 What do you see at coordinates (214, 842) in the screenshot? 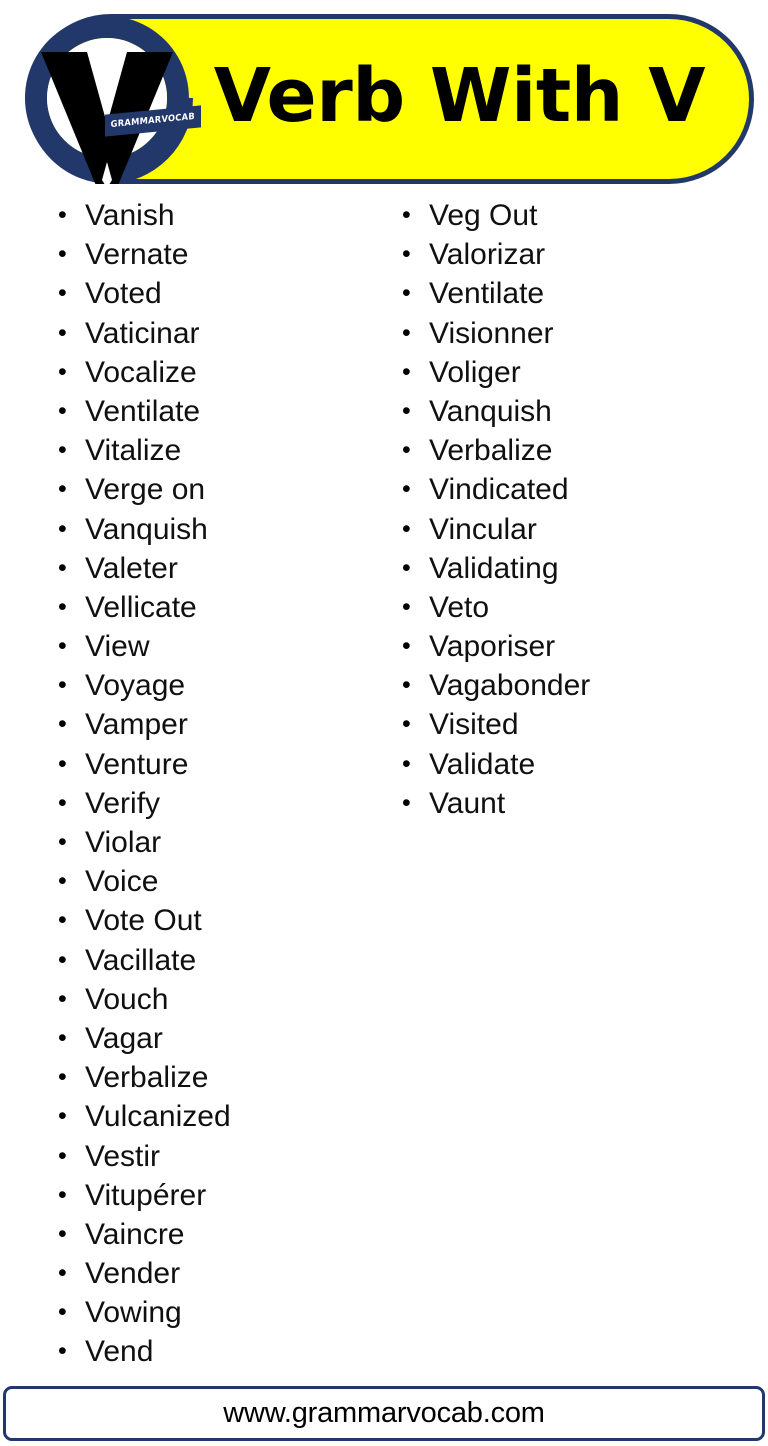
I see `verb-list-item: Violar` at bounding box center [214, 842].